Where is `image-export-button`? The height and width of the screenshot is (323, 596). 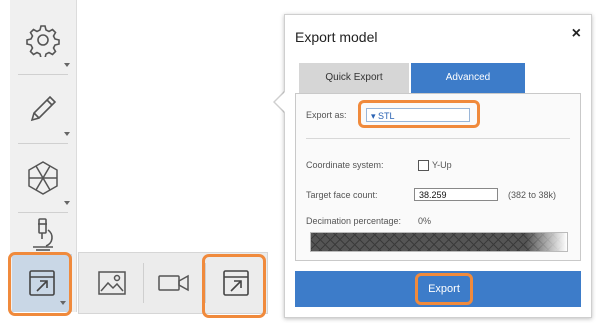 image-export-button is located at coordinates (112, 283).